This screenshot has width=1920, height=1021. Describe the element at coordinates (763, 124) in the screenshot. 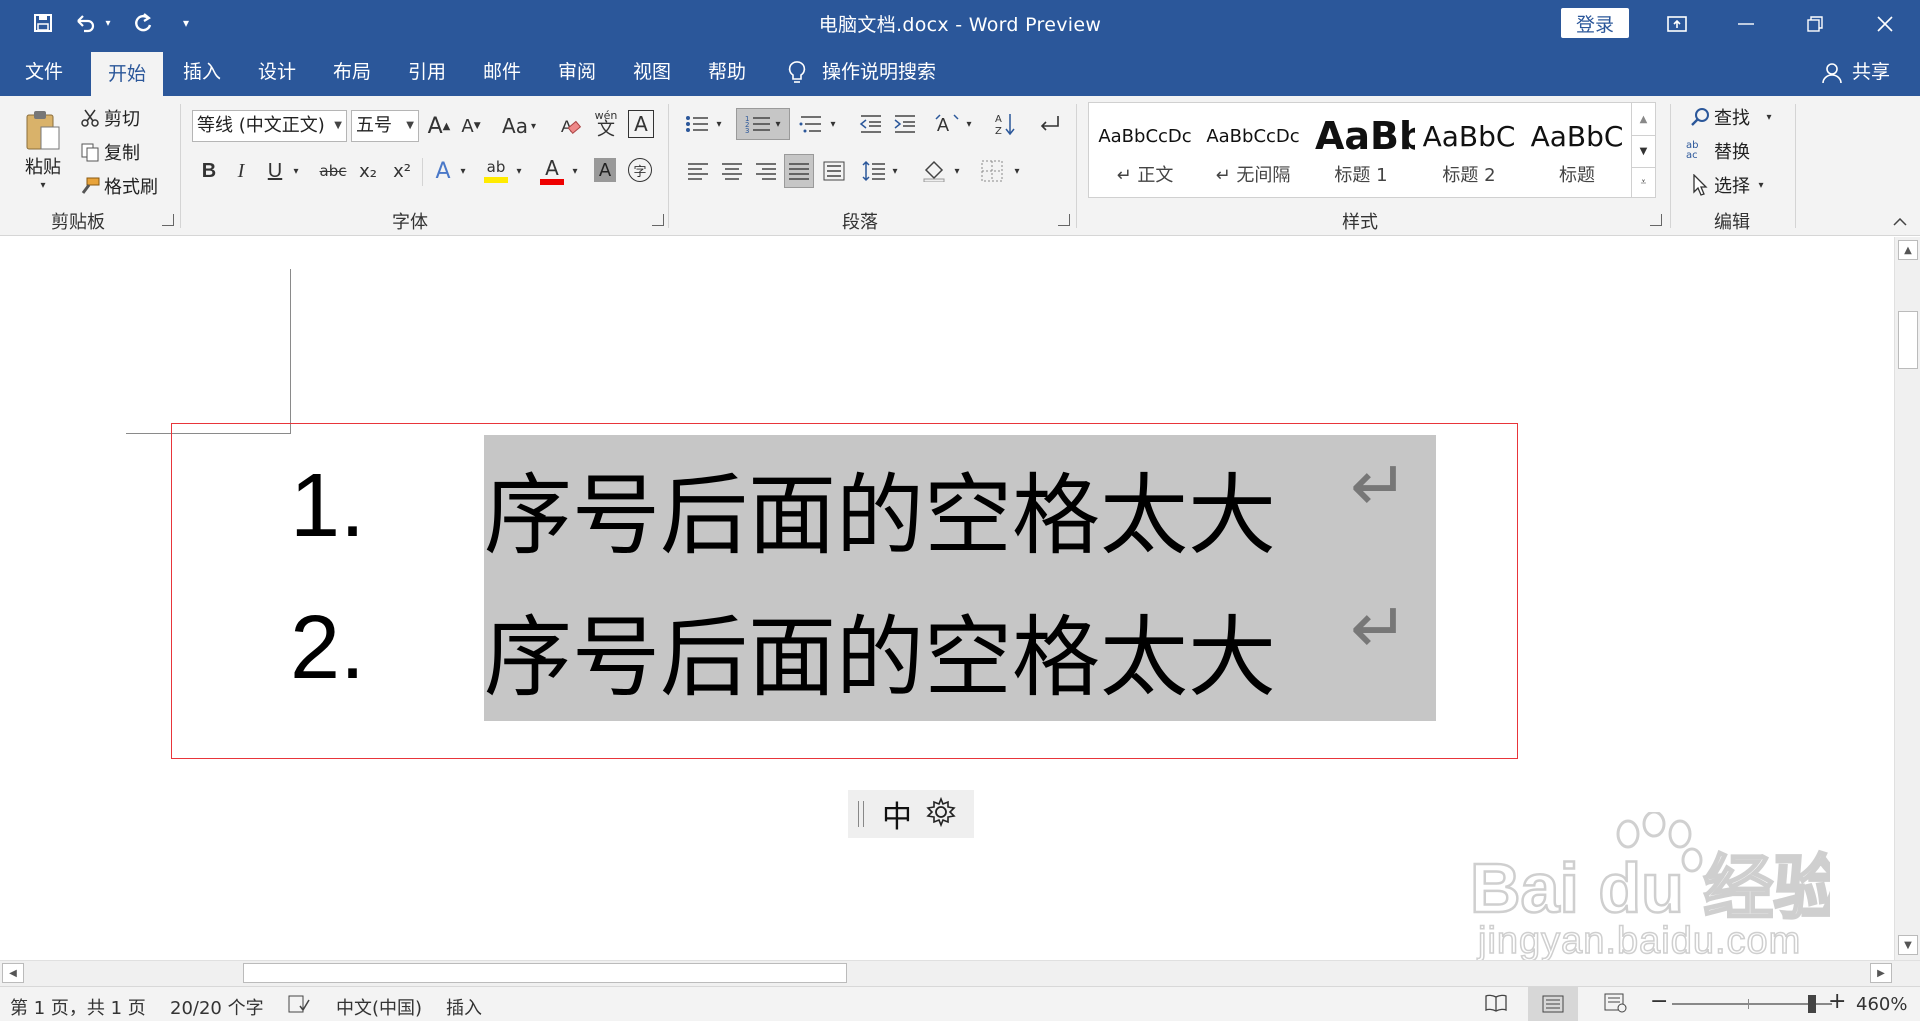

I see `numbering-icon: 123 ▾` at that location.